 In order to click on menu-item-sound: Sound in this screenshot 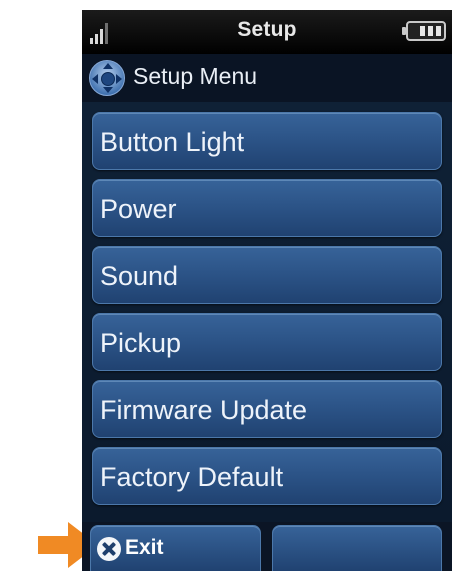, I will do `click(267, 275)`.